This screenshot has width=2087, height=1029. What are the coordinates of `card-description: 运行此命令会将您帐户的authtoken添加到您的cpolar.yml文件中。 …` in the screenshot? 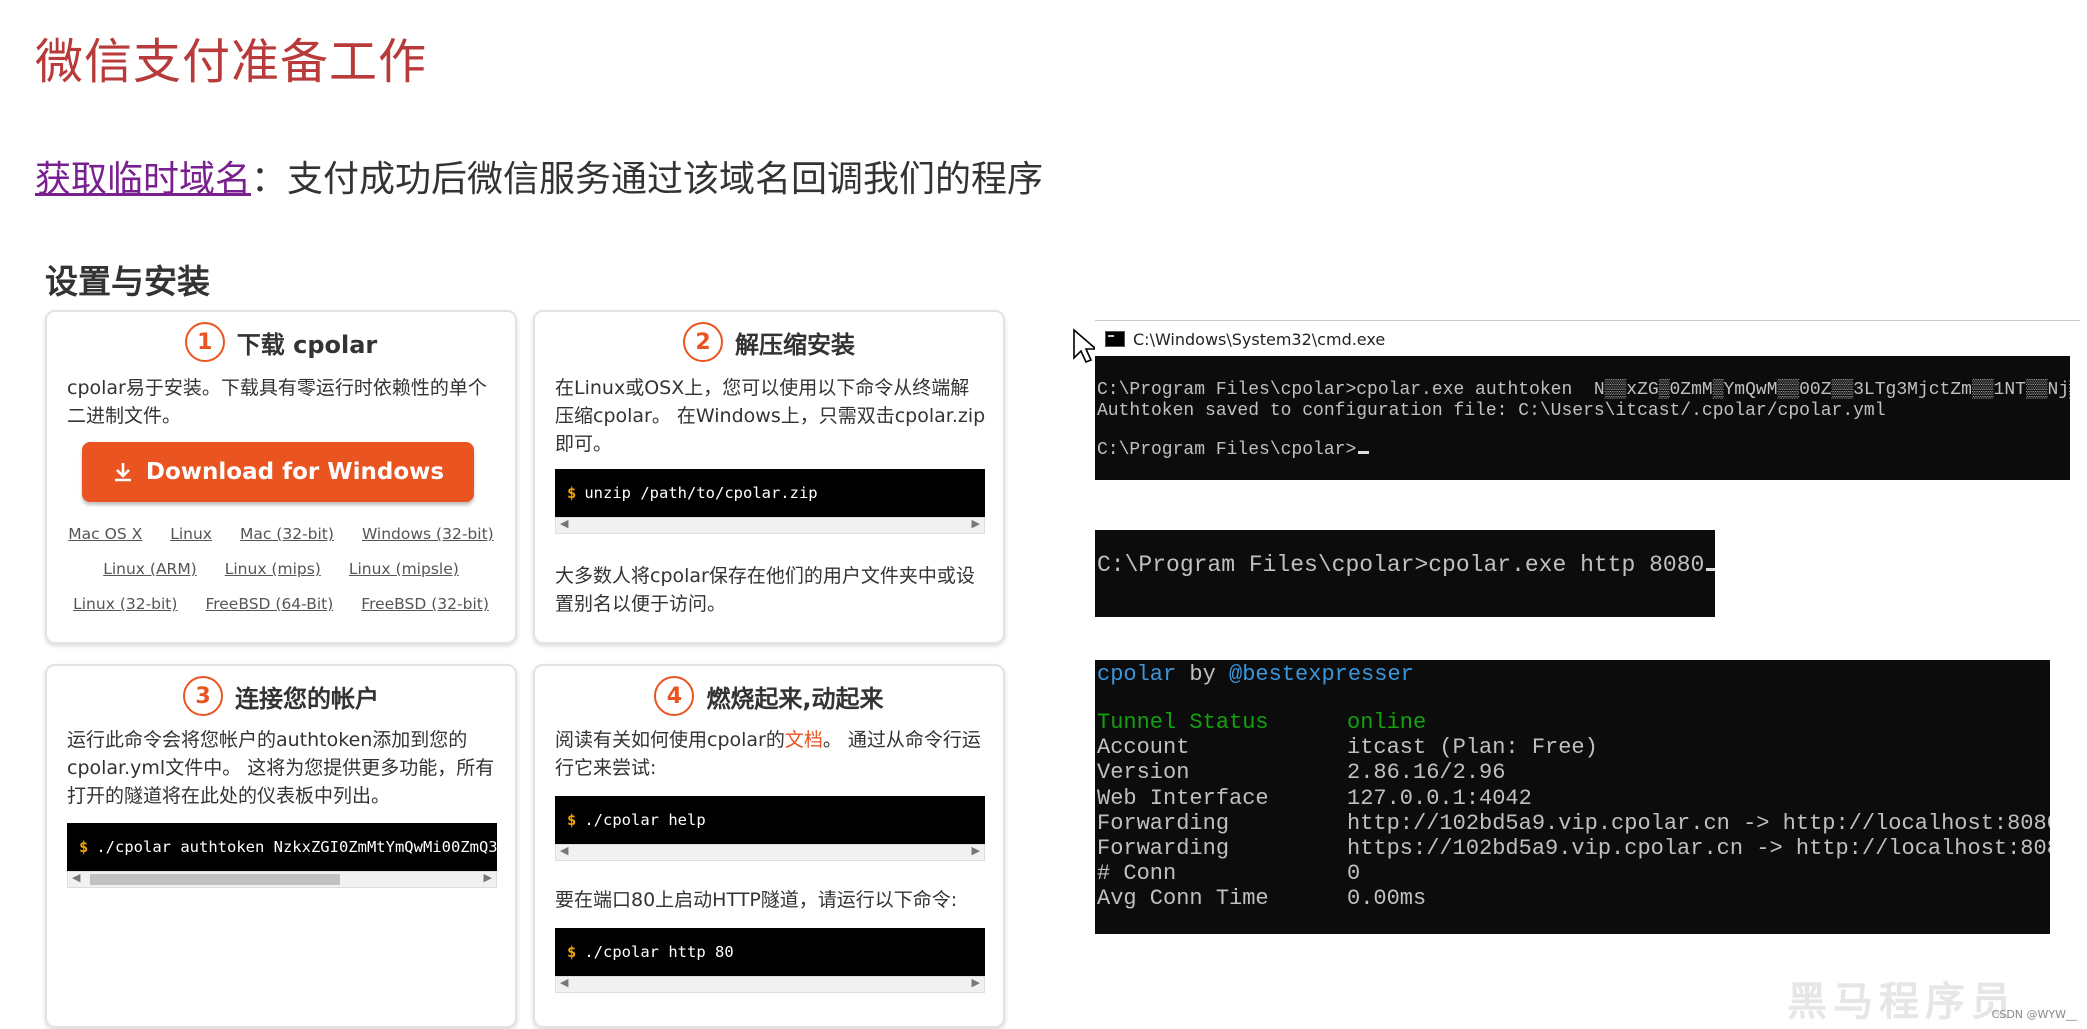 It's located at (281, 768).